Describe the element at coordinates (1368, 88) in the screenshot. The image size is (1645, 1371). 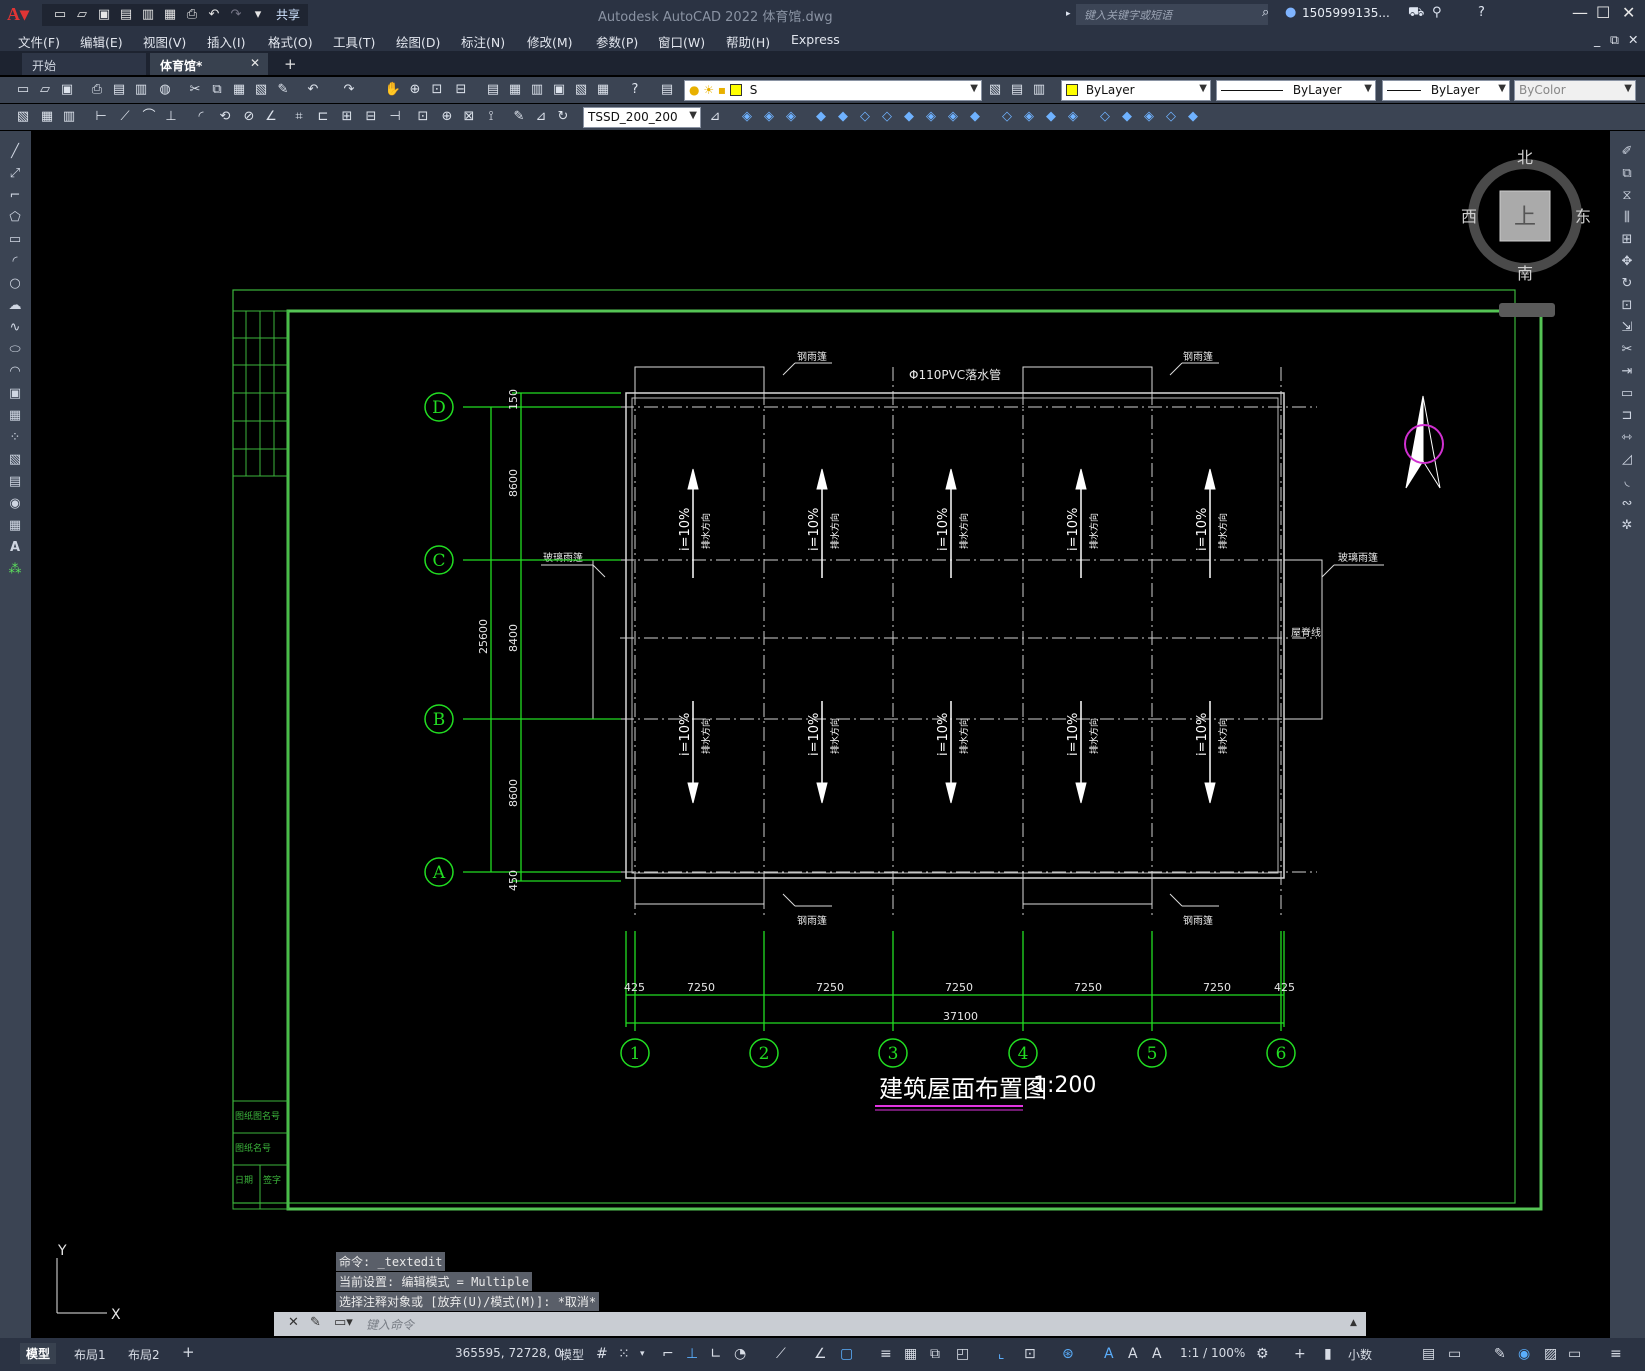
I see `linetype-dropdown-icon: ▼` at that location.